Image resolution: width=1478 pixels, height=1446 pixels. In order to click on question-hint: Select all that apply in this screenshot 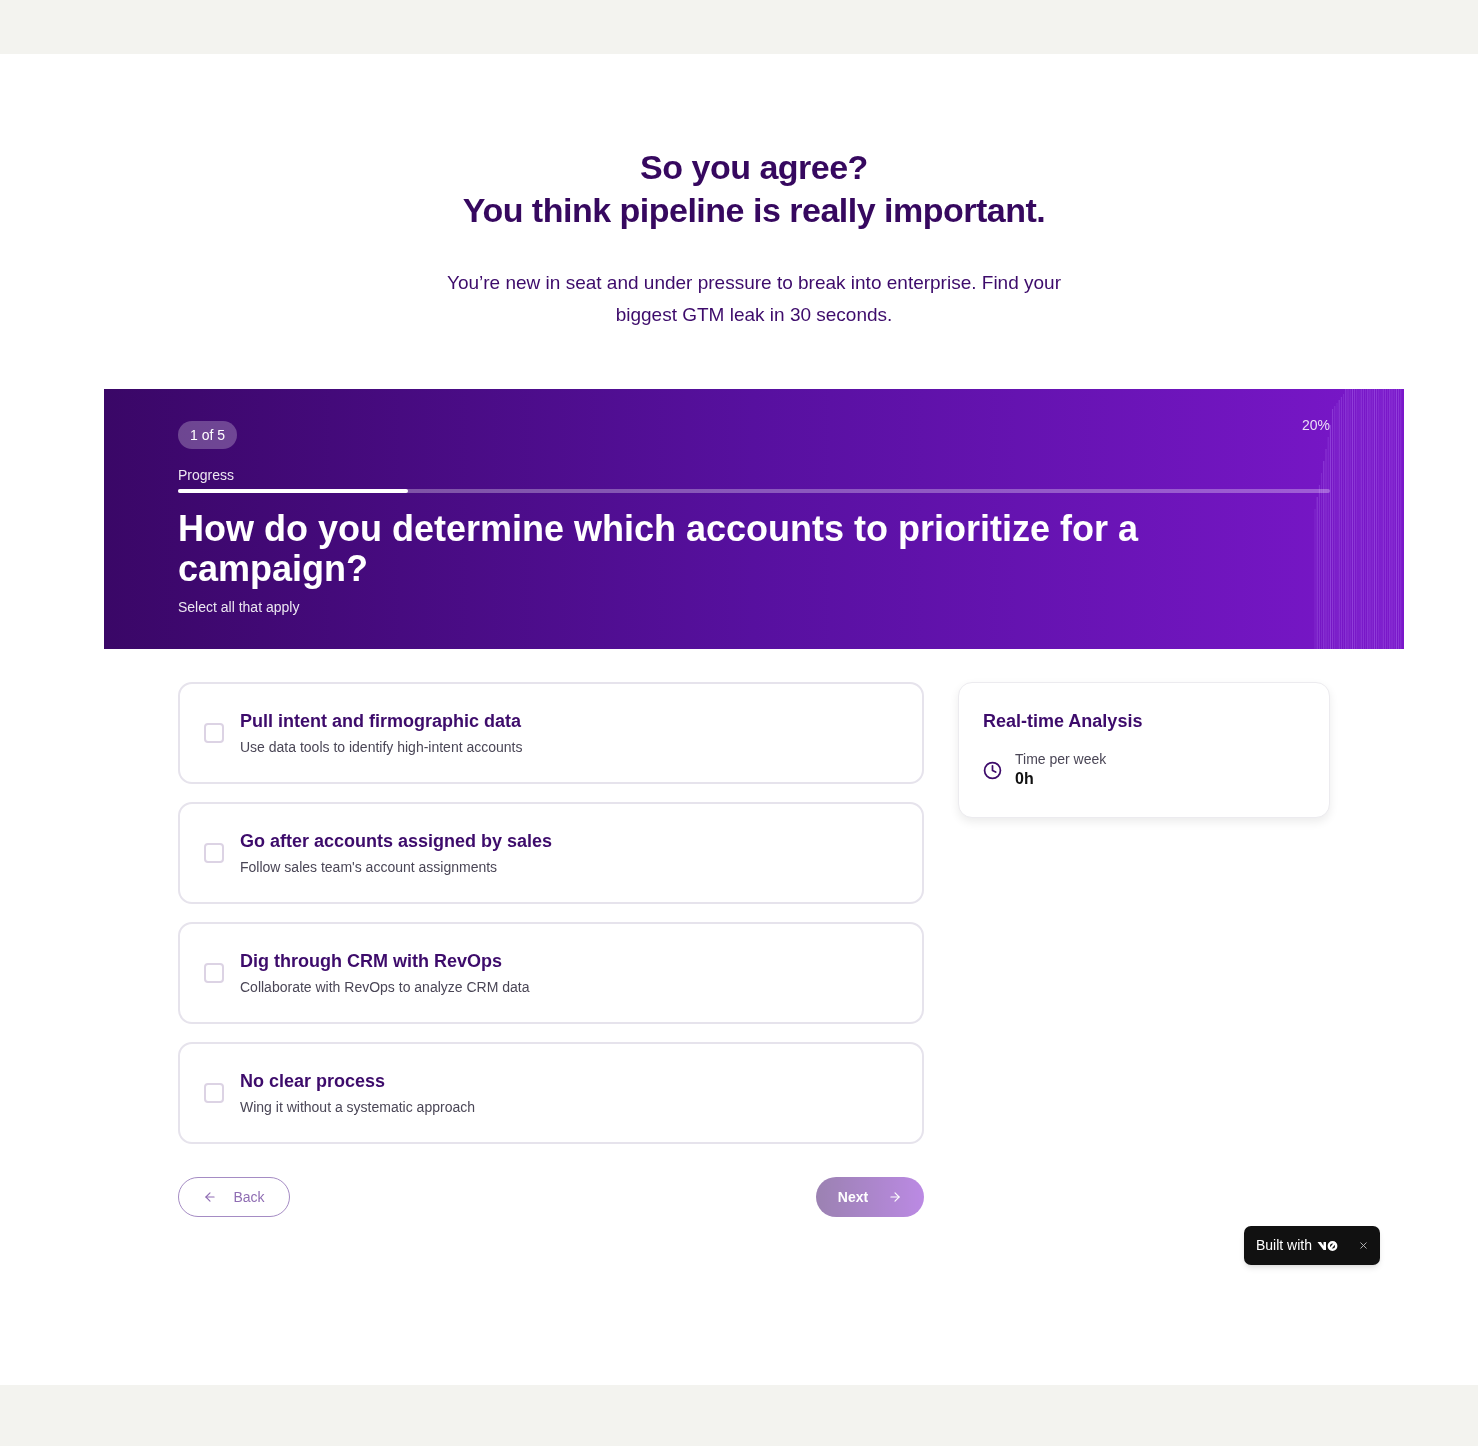, I will do `click(239, 607)`.